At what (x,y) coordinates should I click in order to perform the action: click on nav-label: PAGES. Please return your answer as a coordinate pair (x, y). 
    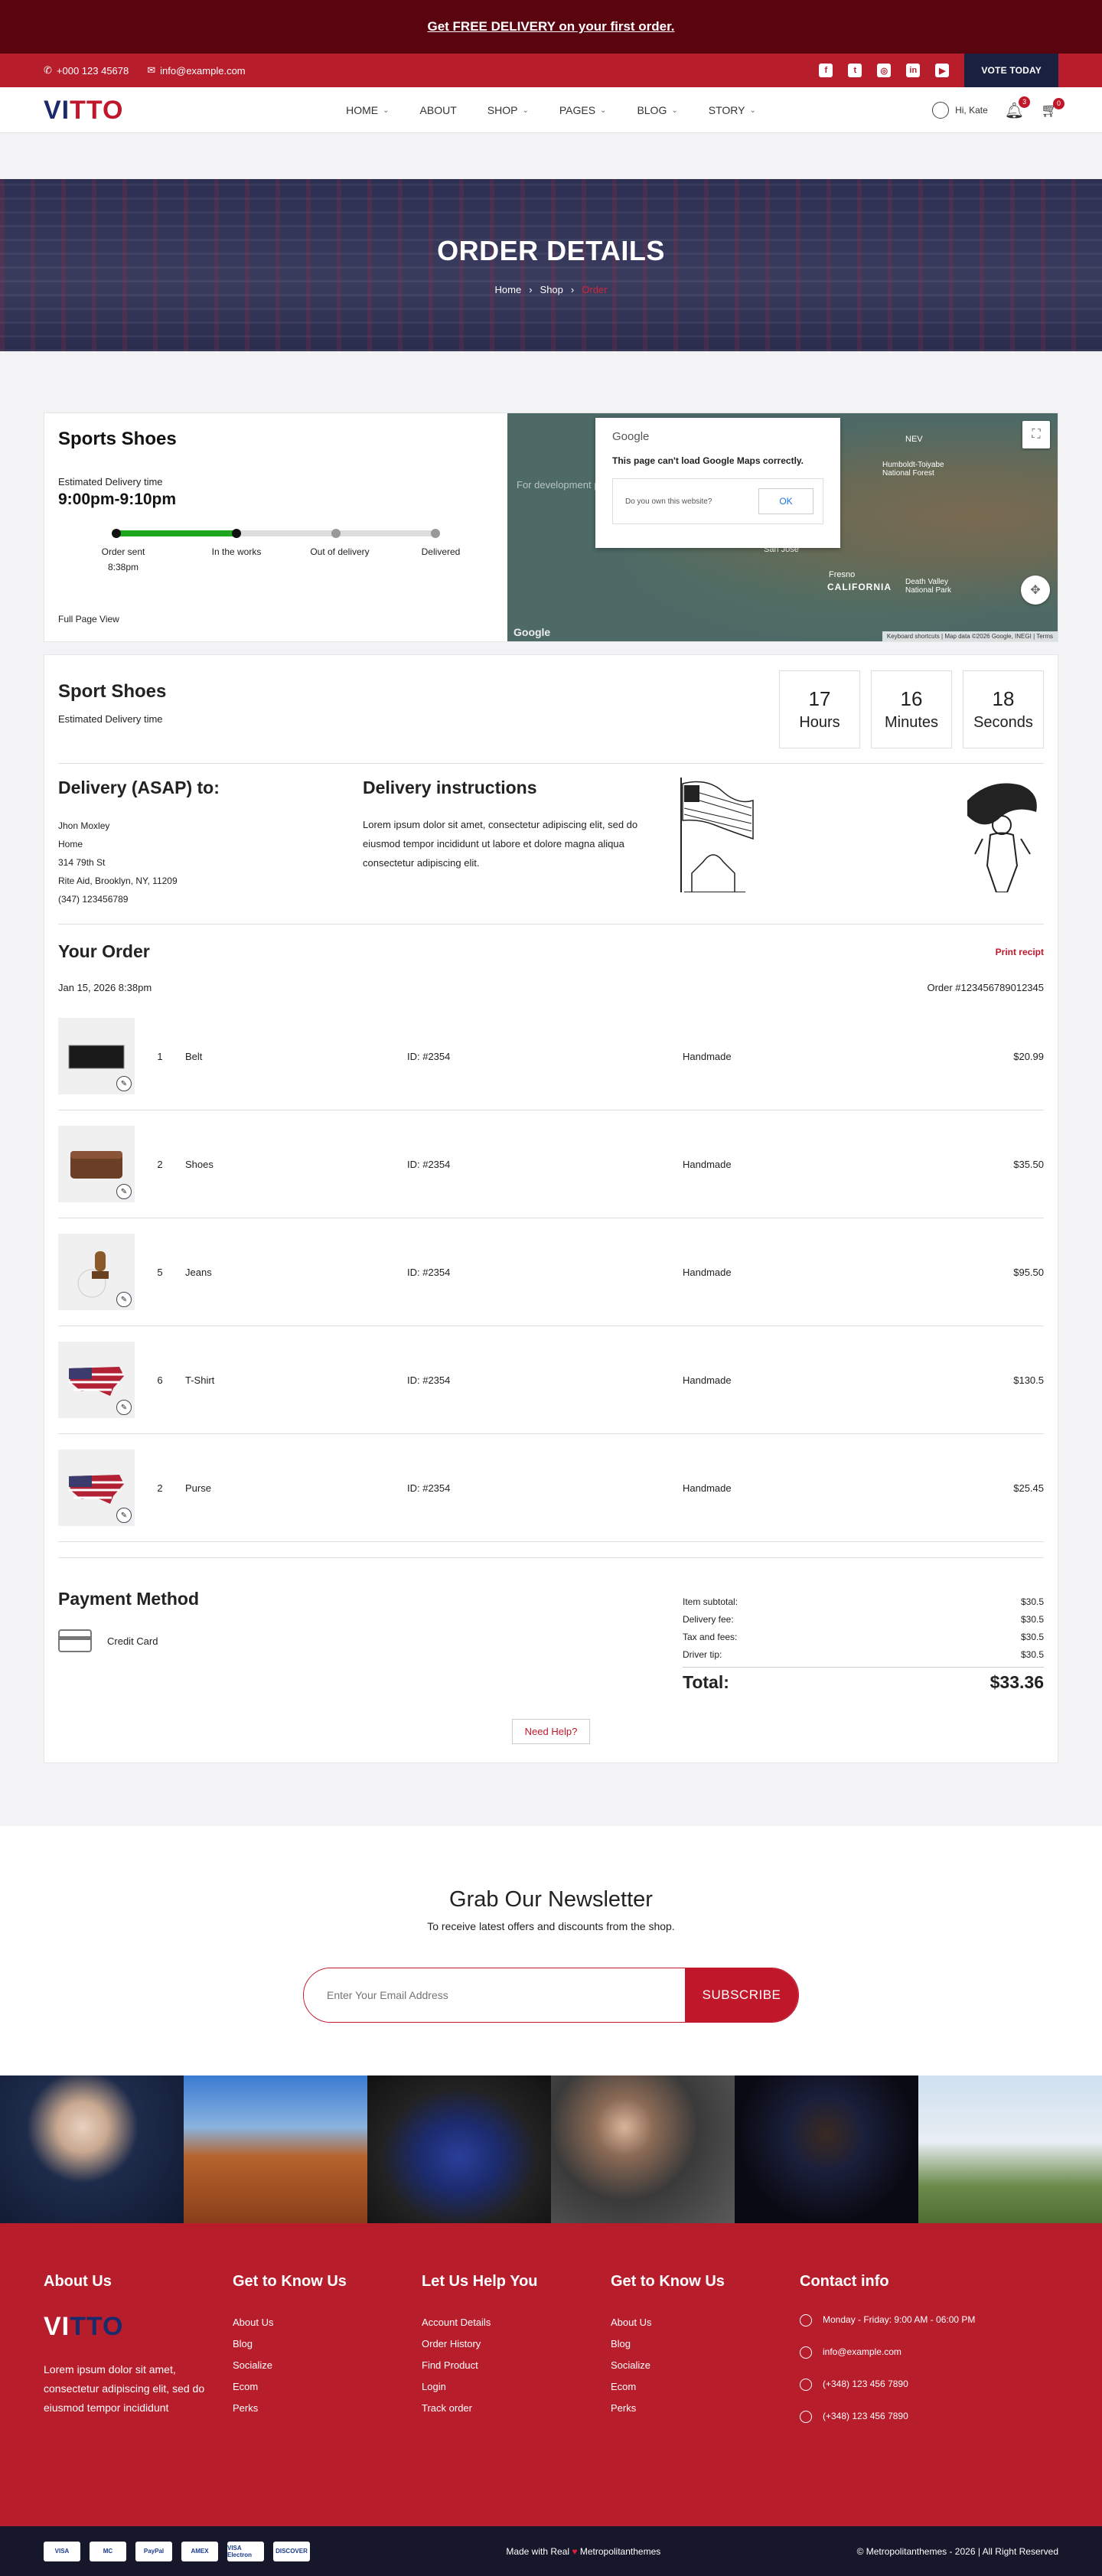
    Looking at the image, I should click on (577, 110).